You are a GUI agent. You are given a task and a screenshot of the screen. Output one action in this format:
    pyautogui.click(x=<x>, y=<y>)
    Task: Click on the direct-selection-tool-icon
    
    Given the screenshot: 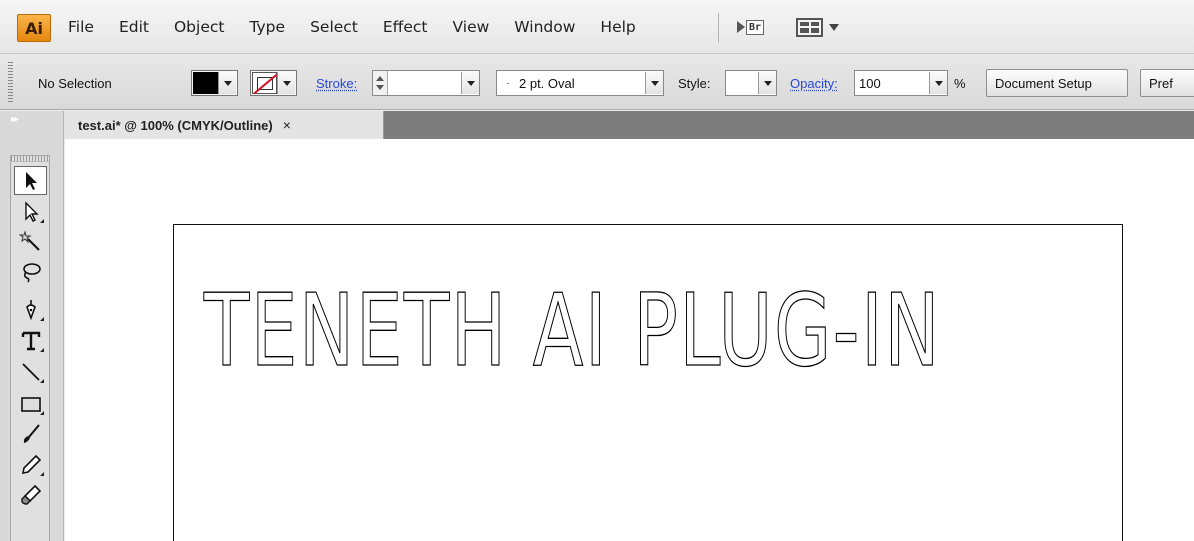 What is the action you would take?
    pyautogui.click(x=30, y=211)
    